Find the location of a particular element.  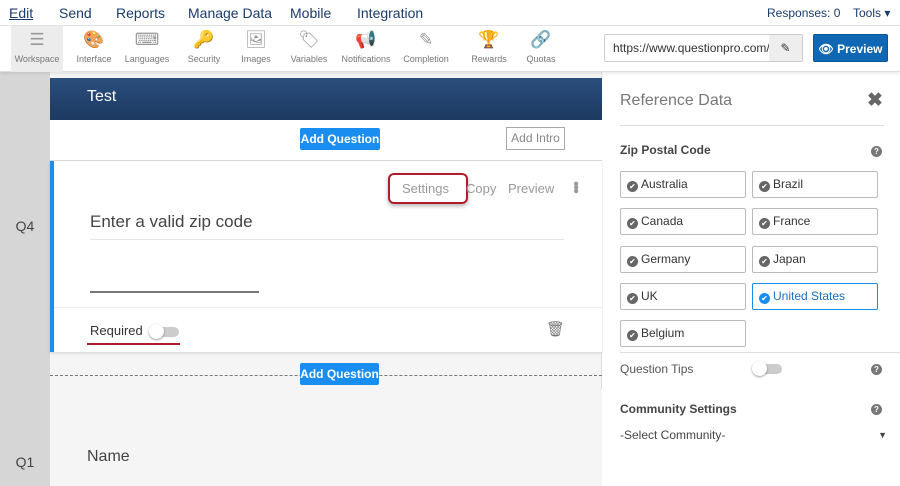

question-tips-label: Question Tips is located at coordinates (657, 369).